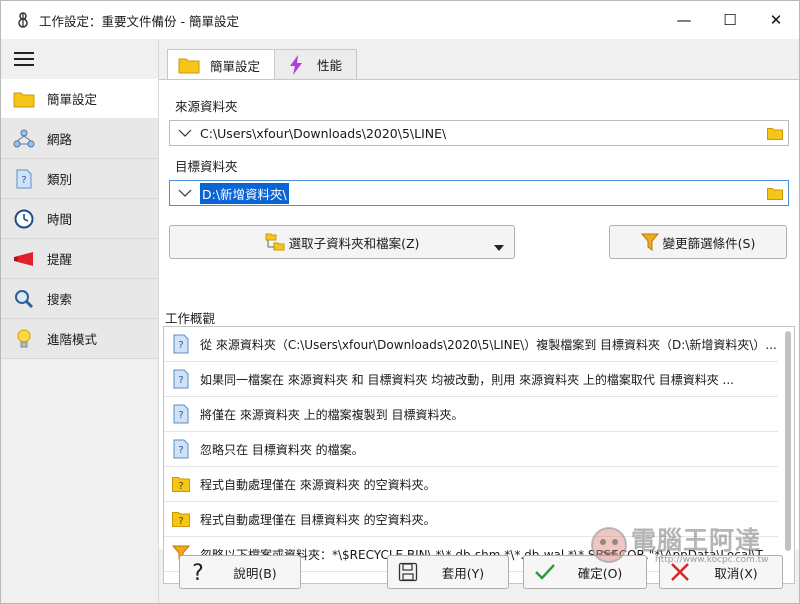  I want to click on lightbulb-icon, so click(24, 339).